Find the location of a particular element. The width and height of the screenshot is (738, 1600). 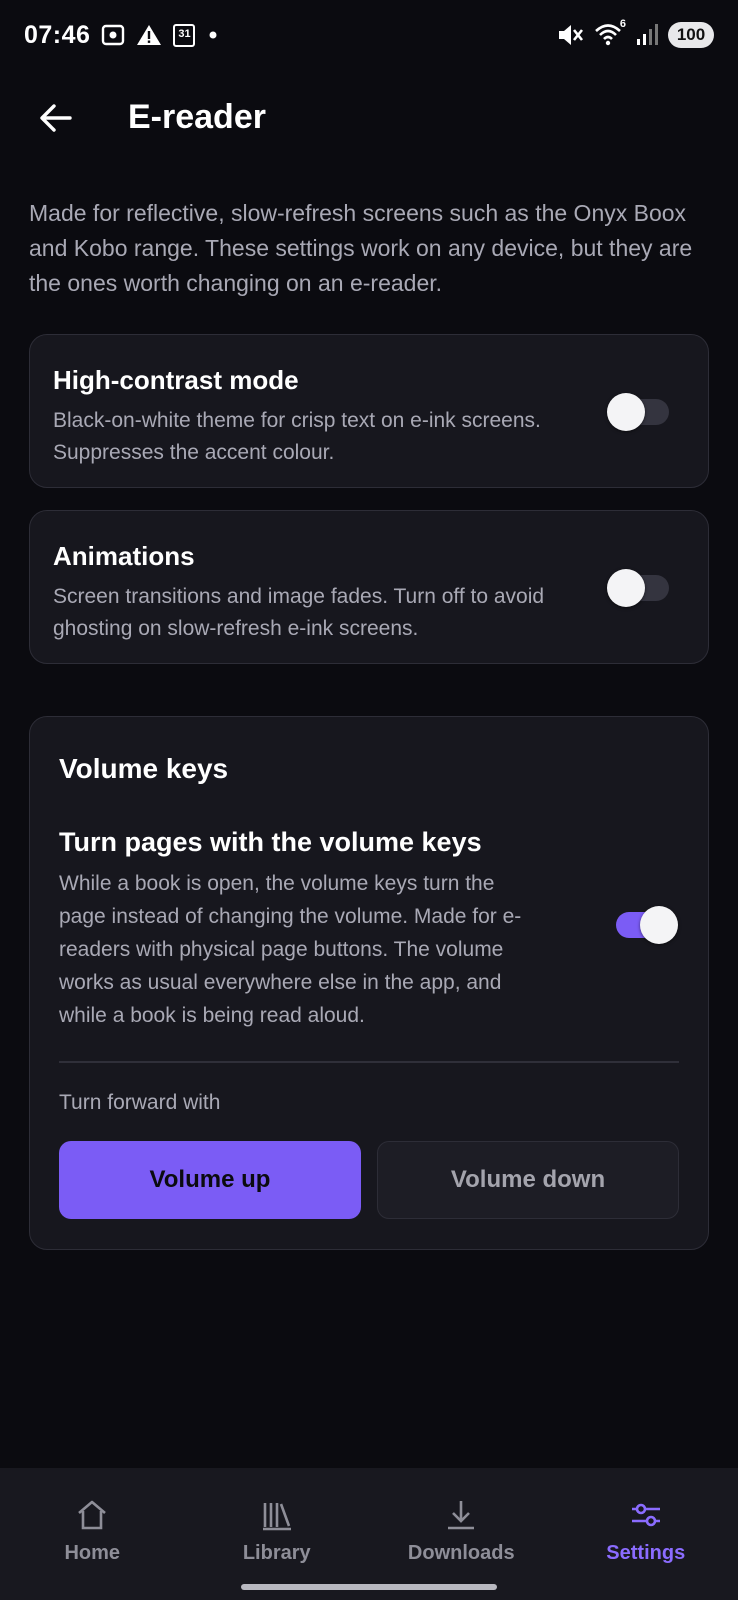

bottom-nav: Home Library Downloads Settings is located at coordinates (369, 1534).